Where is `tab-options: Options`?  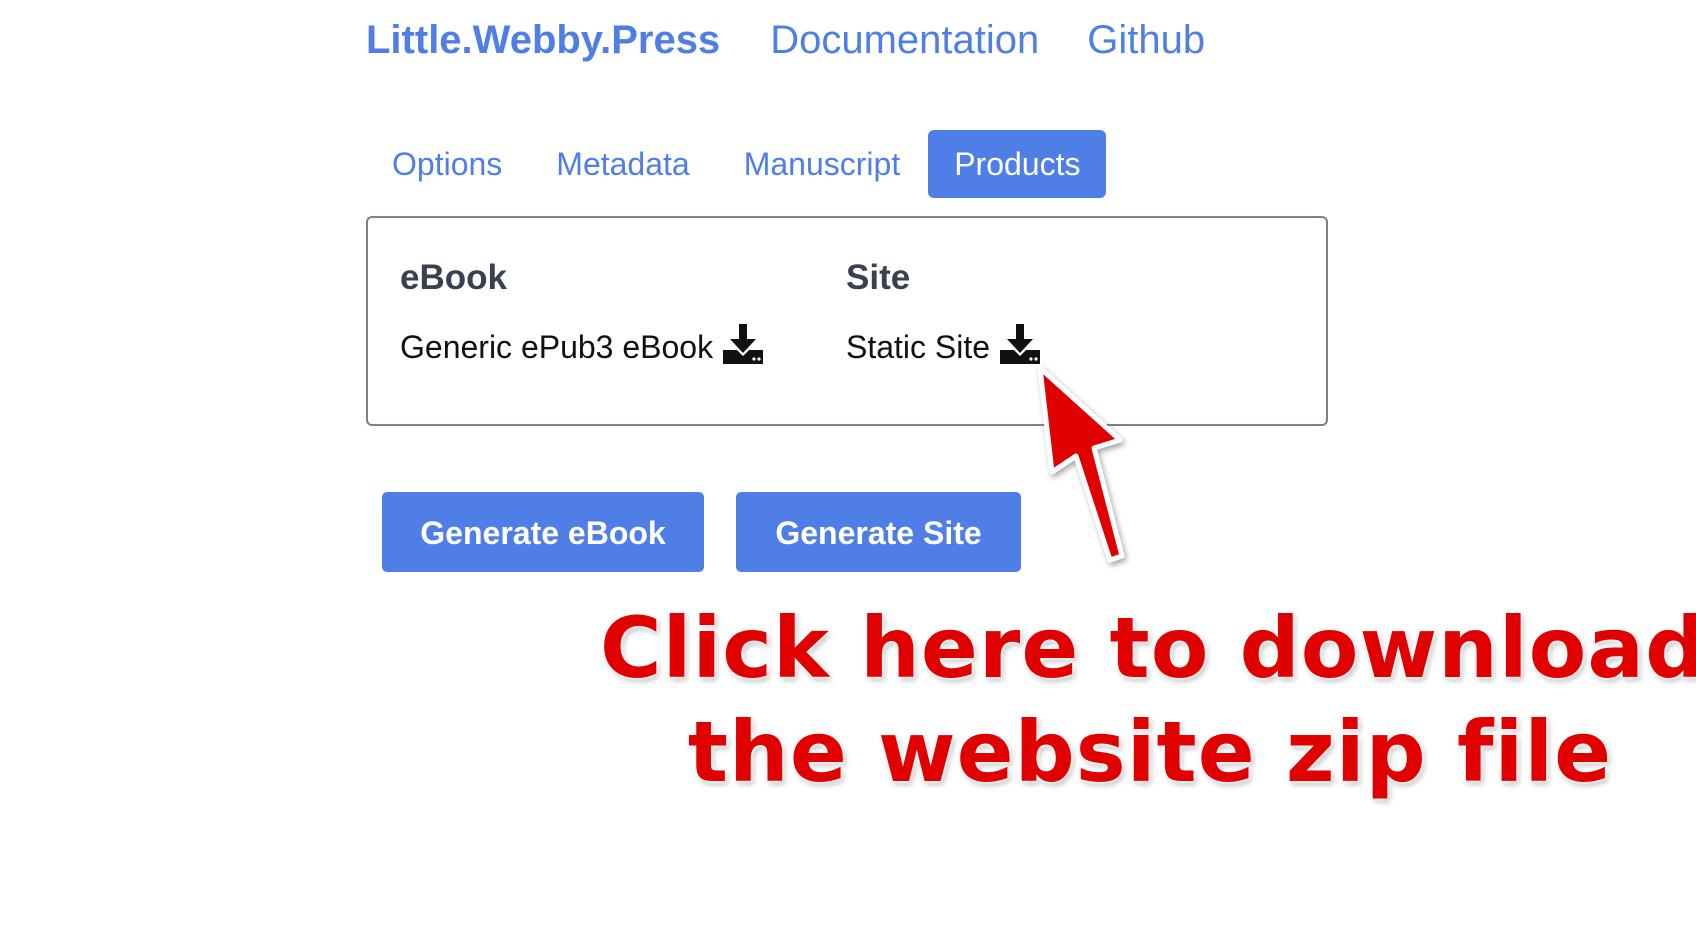
tab-options: Options is located at coordinates (447, 164).